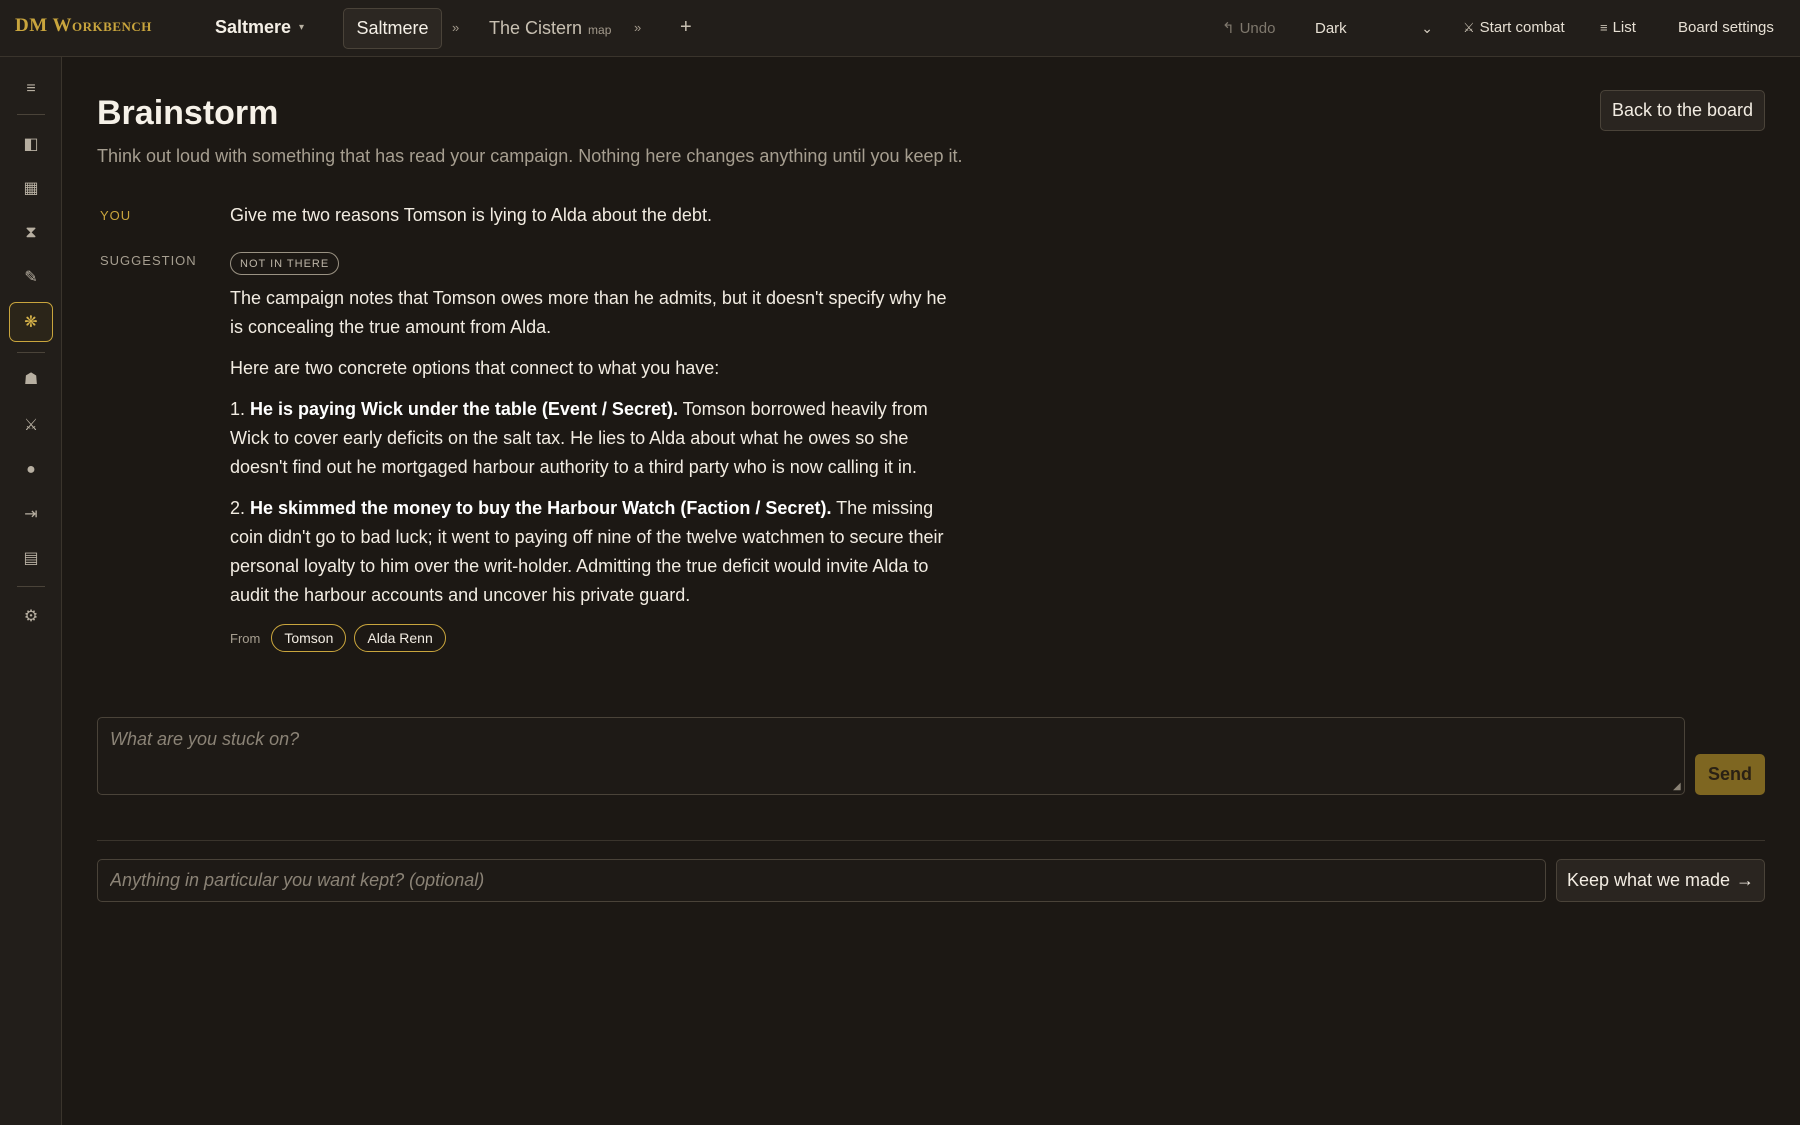  What do you see at coordinates (309, 638) in the screenshot?
I see `source-chip-tomson: Tomson` at bounding box center [309, 638].